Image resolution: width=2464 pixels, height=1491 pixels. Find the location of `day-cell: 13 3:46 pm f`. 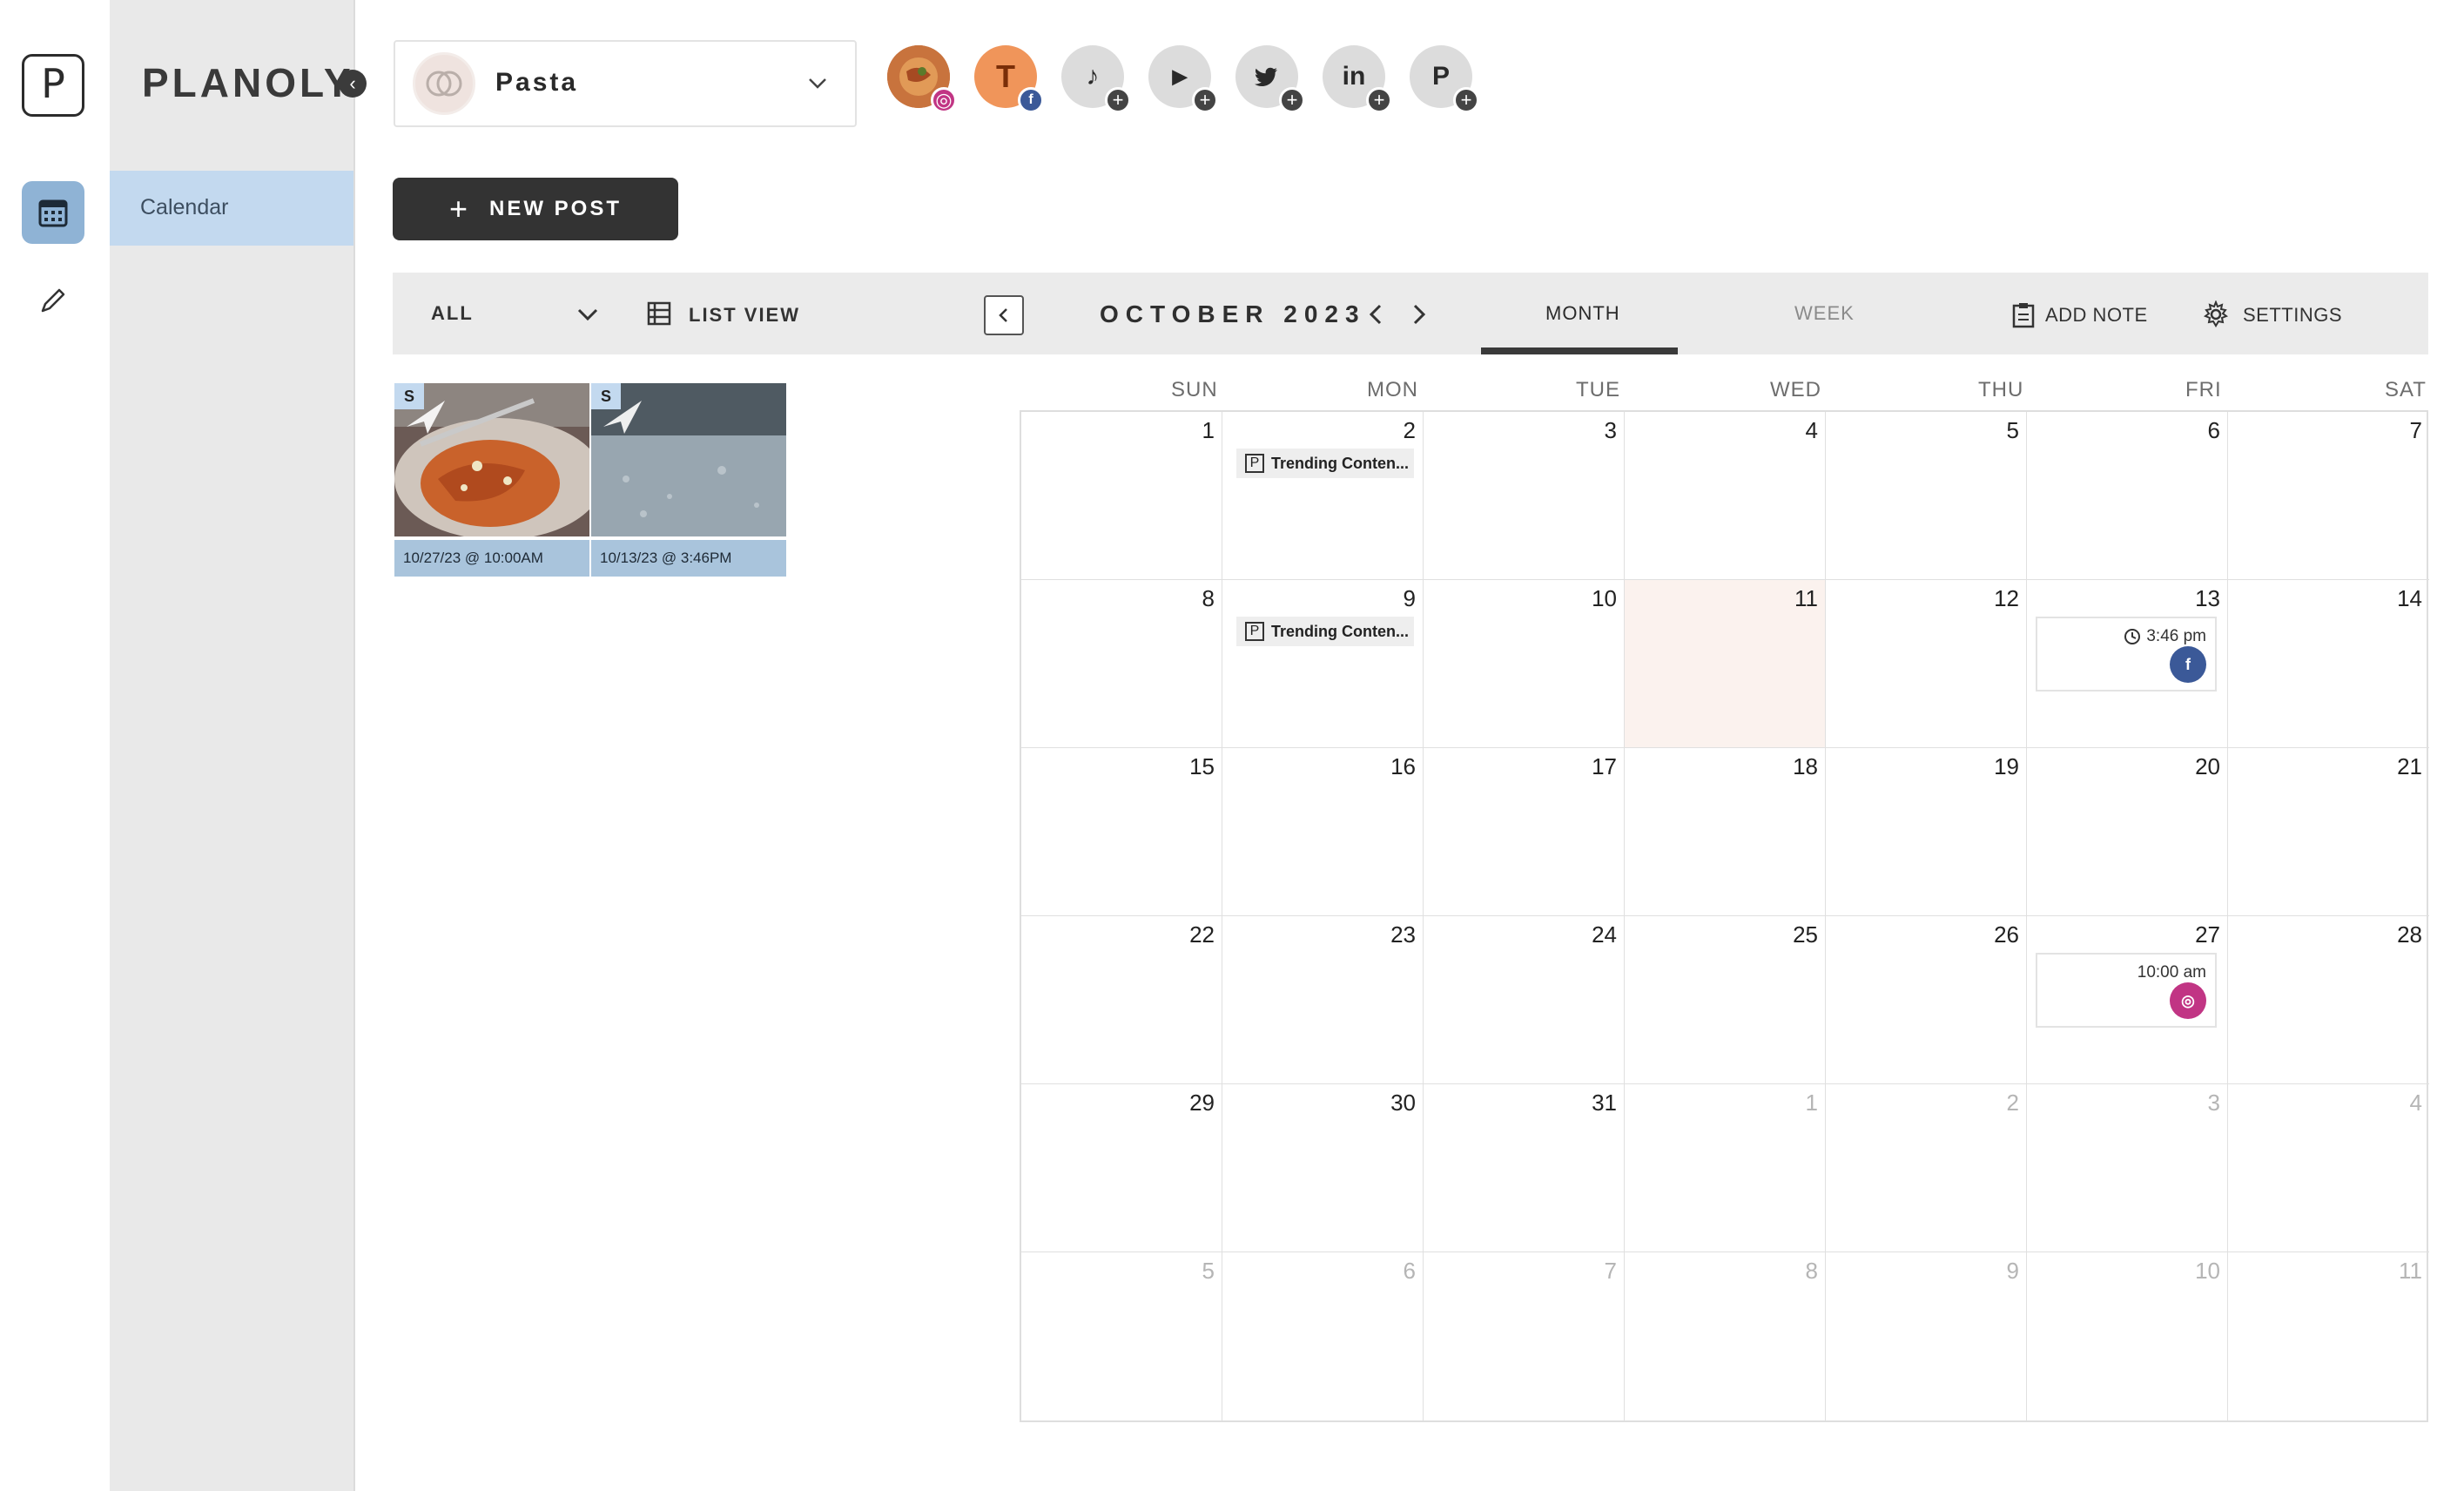

day-cell: 13 3:46 pm f is located at coordinates (2128, 664).